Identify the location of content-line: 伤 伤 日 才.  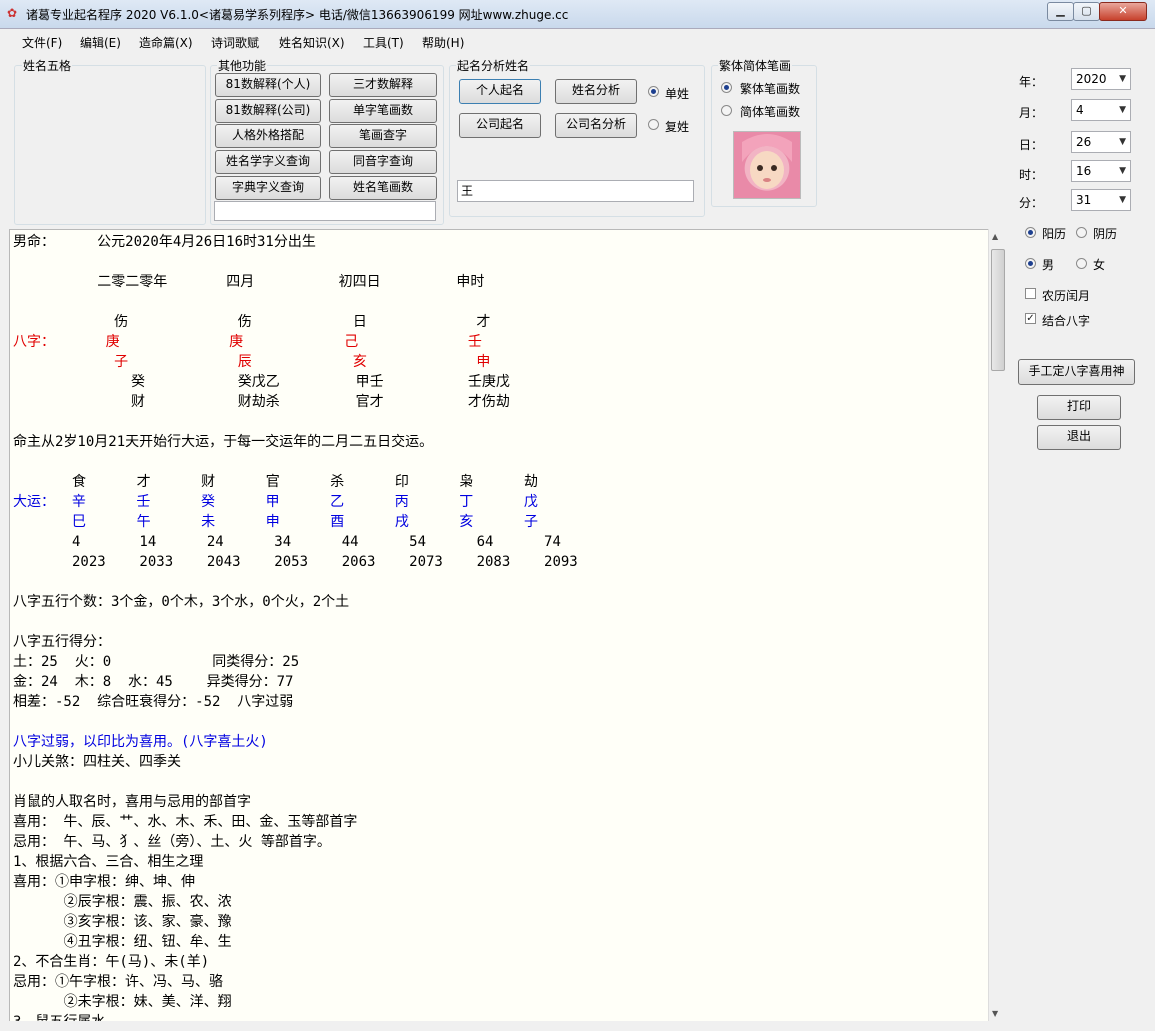
(252, 322).